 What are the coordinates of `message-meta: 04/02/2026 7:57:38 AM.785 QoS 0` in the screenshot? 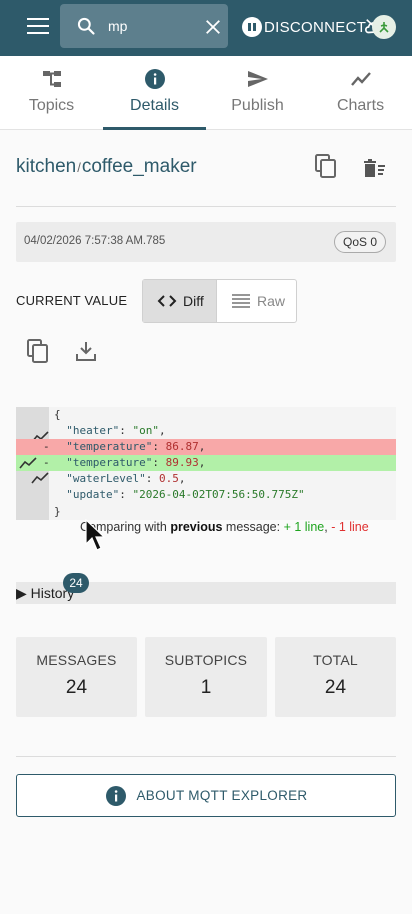 It's located at (206, 242).